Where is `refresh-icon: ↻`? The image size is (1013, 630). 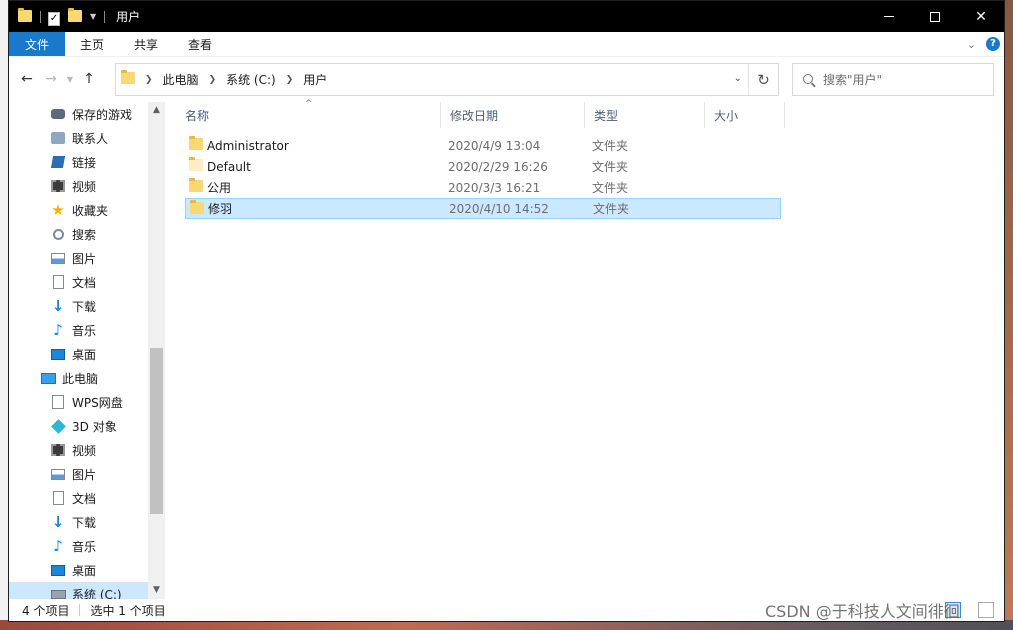 refresh-icon: ↻ is located at coordinates (763, 79).